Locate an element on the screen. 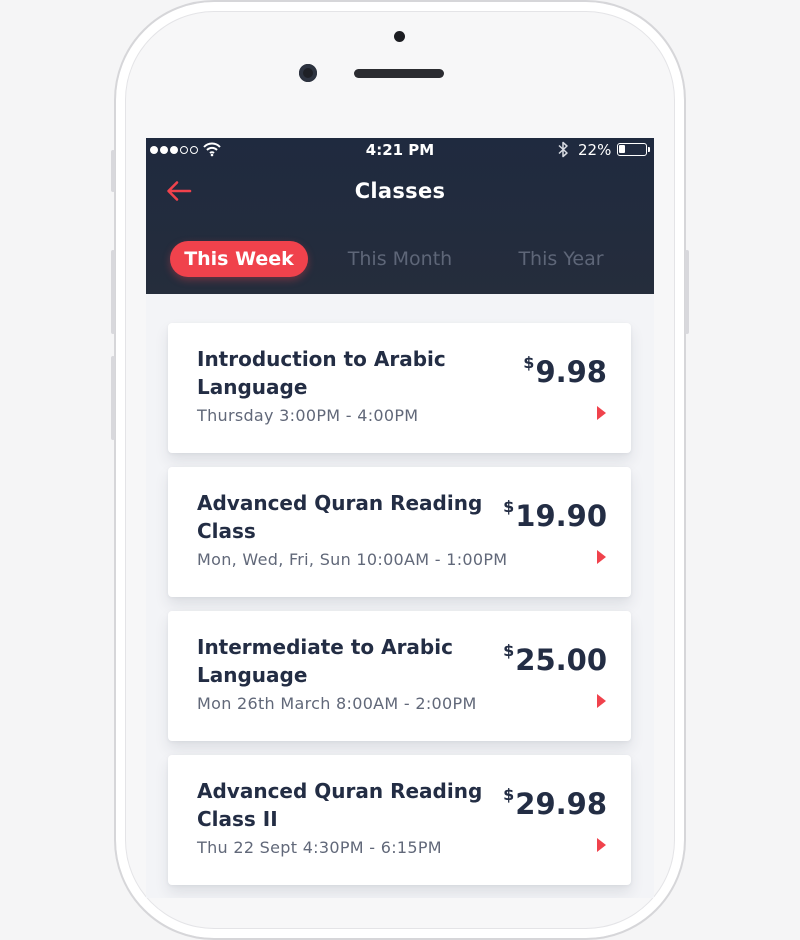  proximity-sensor is located at coordinates (399, 36).